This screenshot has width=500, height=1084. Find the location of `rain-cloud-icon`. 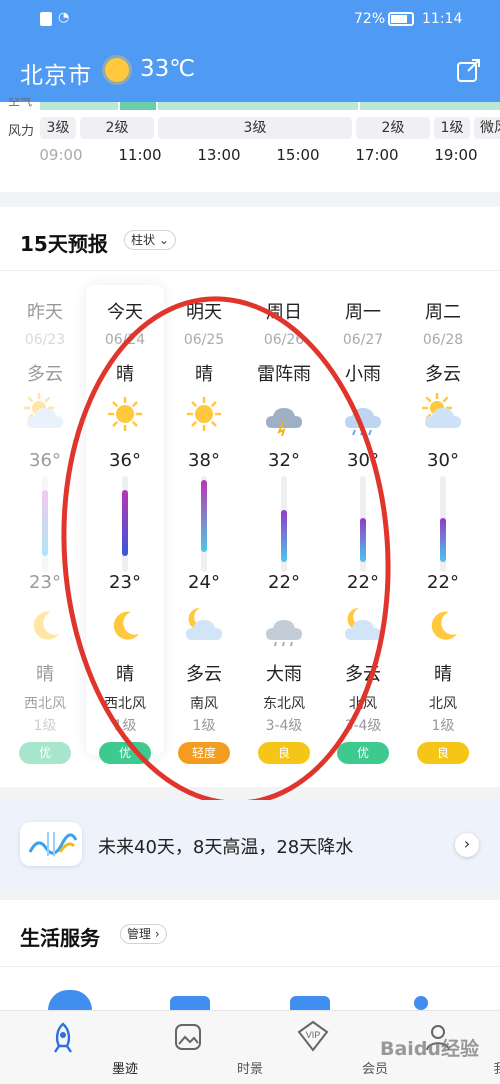

rain-cloud-icon is located at coordinates (284, 633).